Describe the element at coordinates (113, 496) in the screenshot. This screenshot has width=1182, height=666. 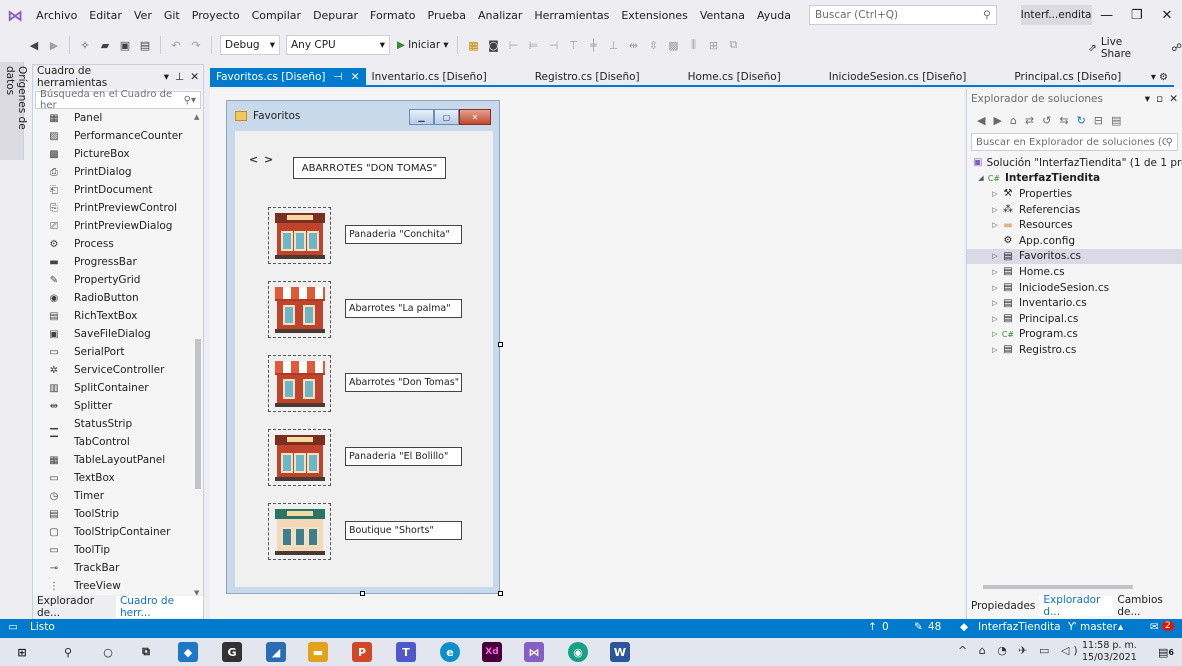
I see `toolbox-item: ◷ Timer` at that location.